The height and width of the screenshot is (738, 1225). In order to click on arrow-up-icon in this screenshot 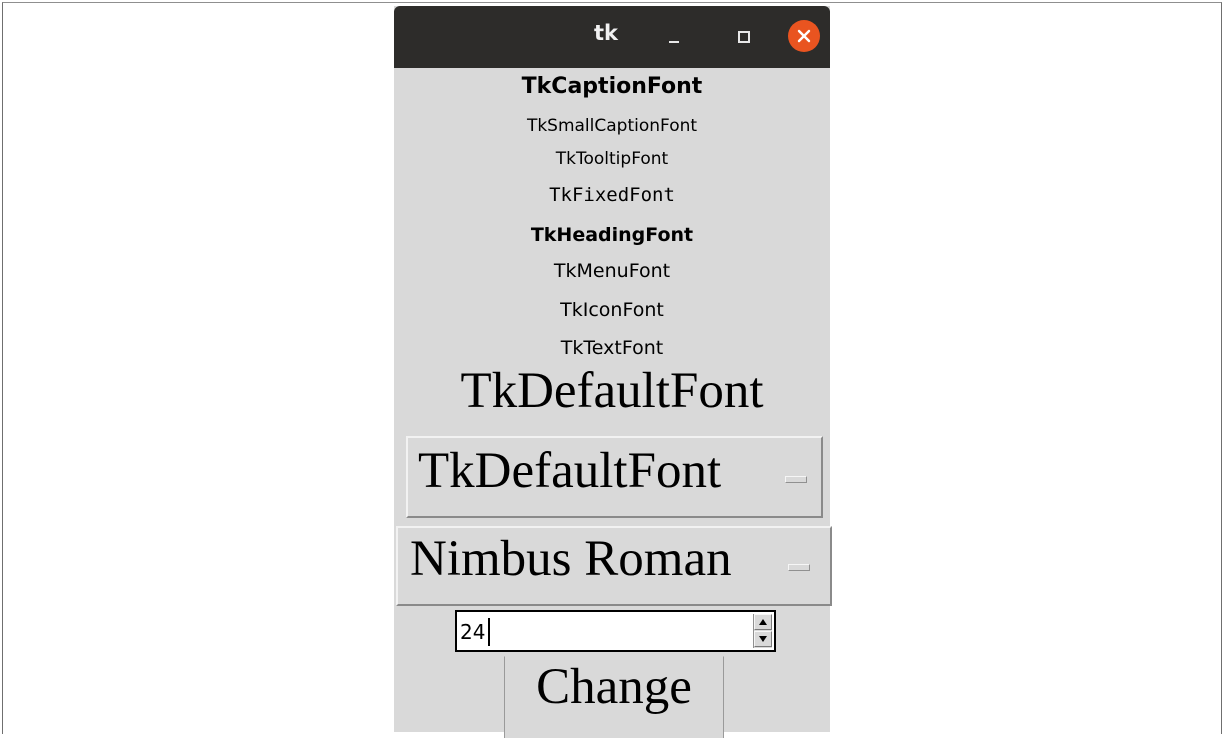, I will do `click(763, 622)`.